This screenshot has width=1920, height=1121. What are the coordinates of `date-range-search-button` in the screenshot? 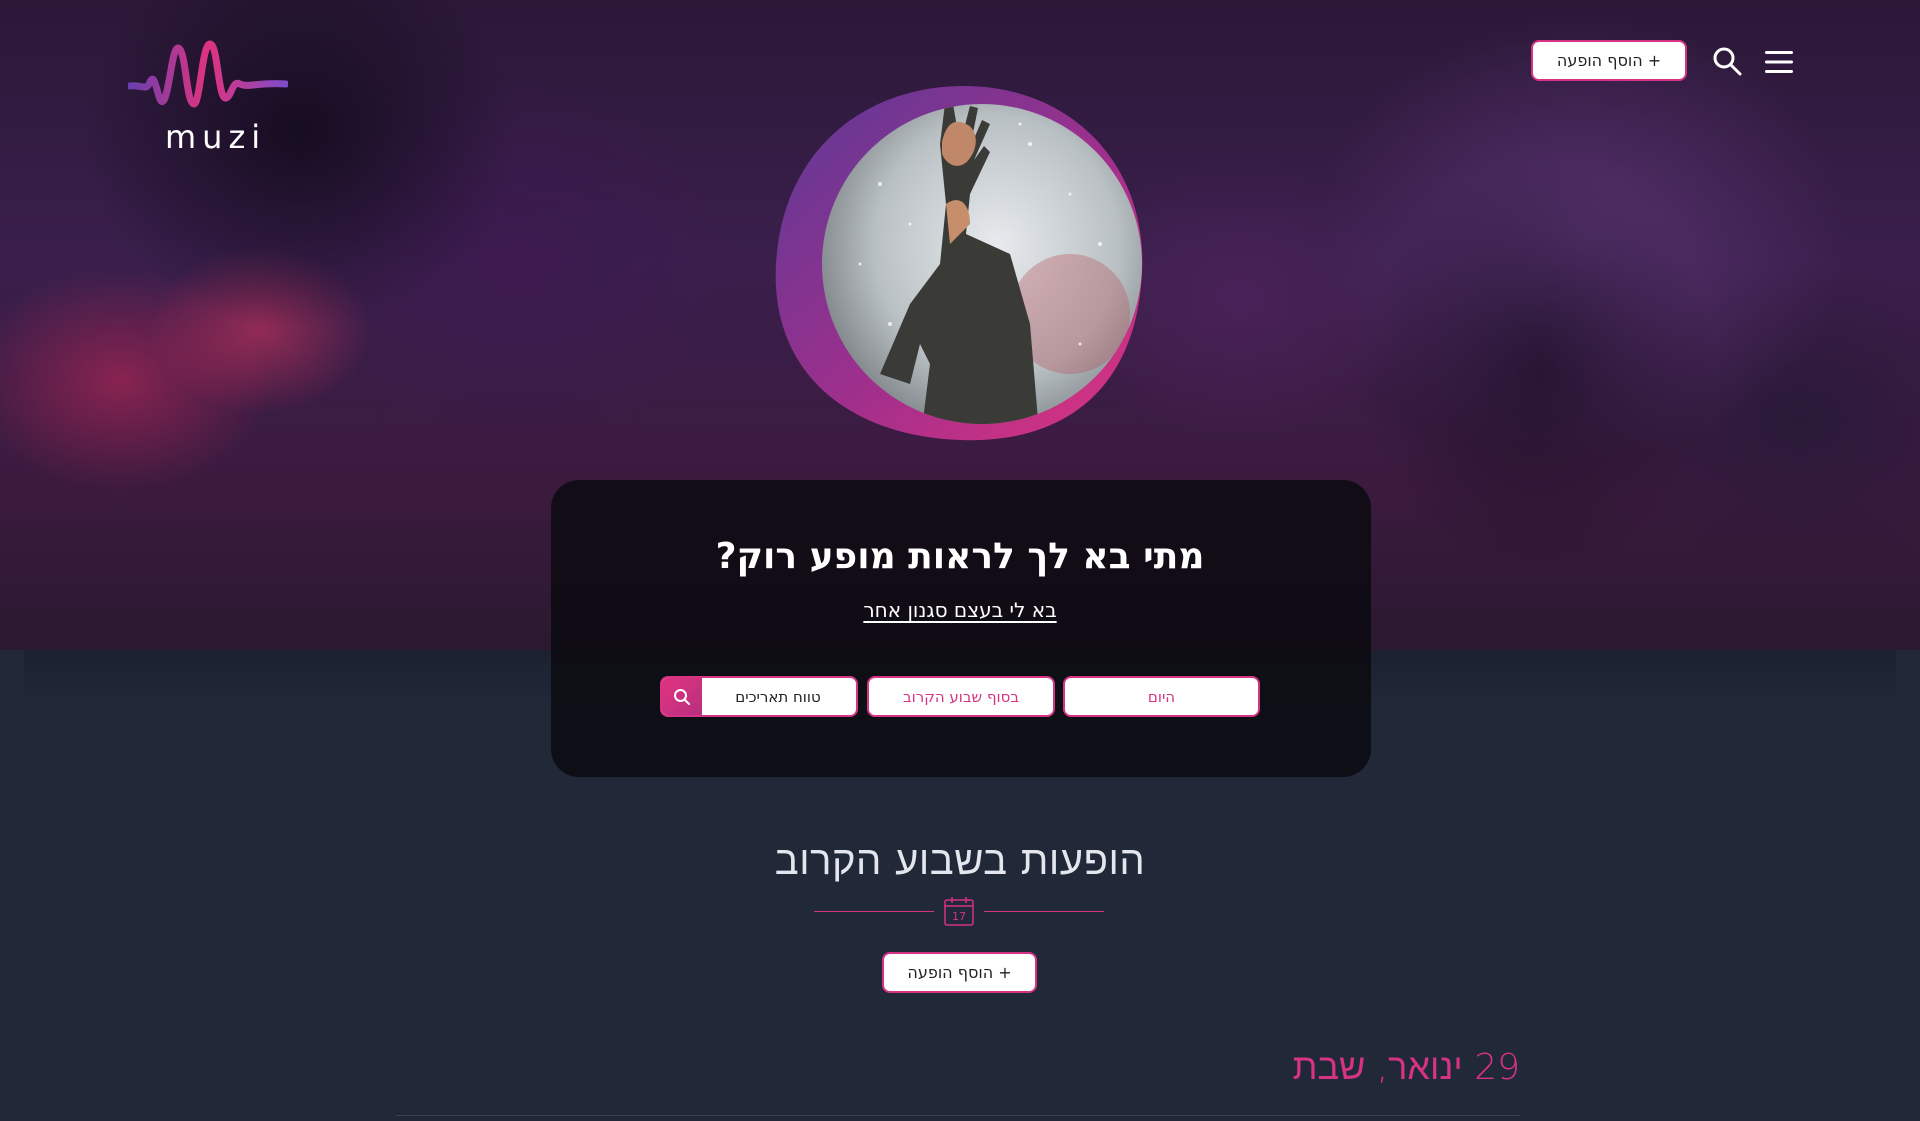 It's located at (682, 696).